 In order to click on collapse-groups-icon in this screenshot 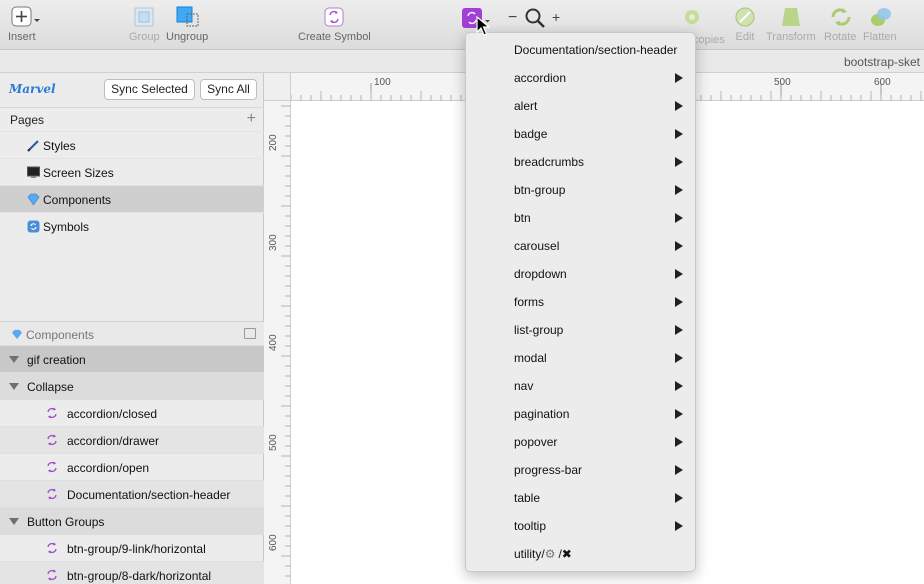, I will do `click(250, 333)`.